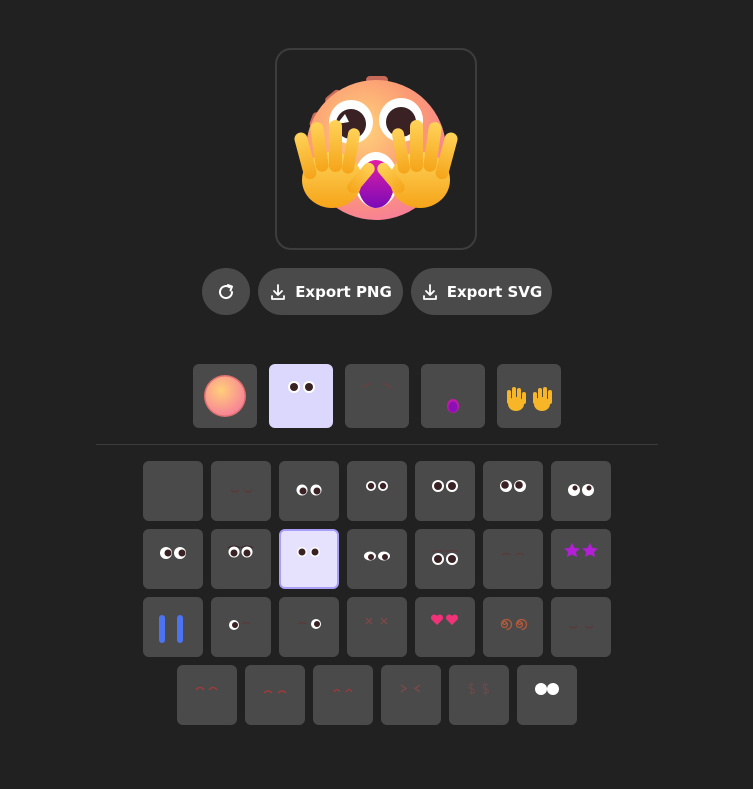  Describe the element at coordinates (343, 695) in the screenshot. I see `eye-option-arched-closed` at that location.